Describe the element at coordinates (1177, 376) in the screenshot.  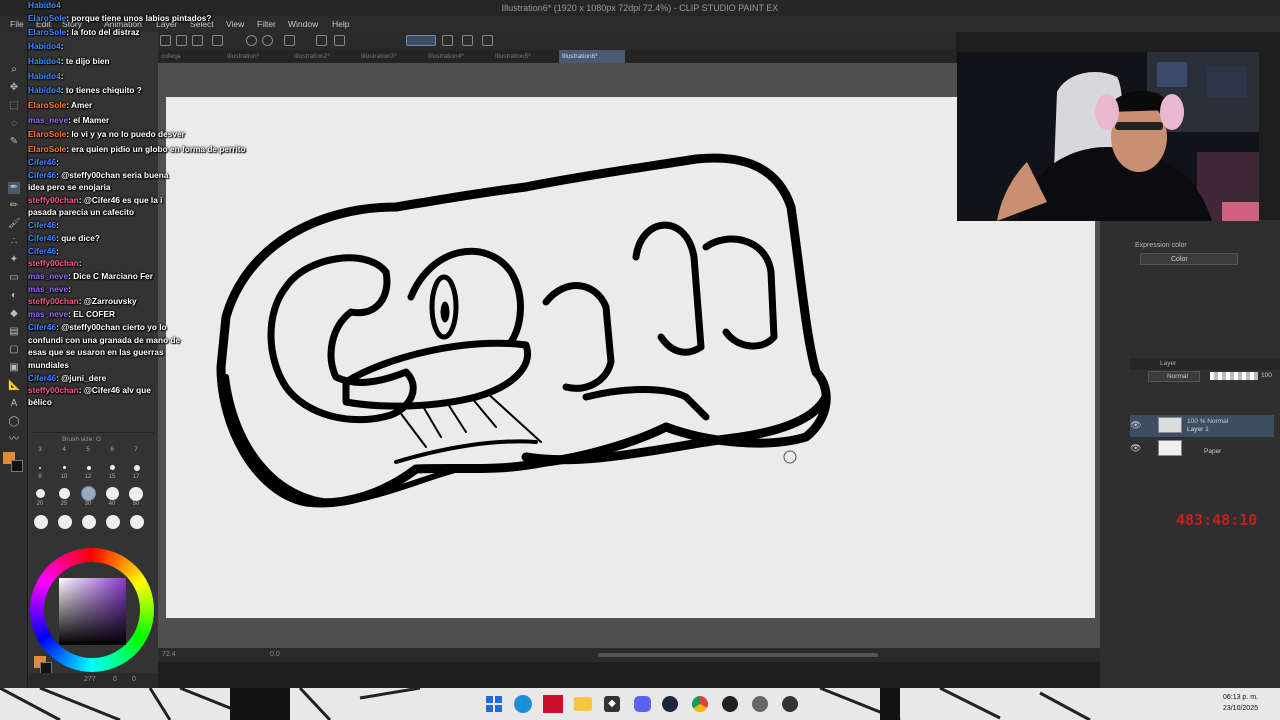
I see `blend-mode-value: Normal` at that location.